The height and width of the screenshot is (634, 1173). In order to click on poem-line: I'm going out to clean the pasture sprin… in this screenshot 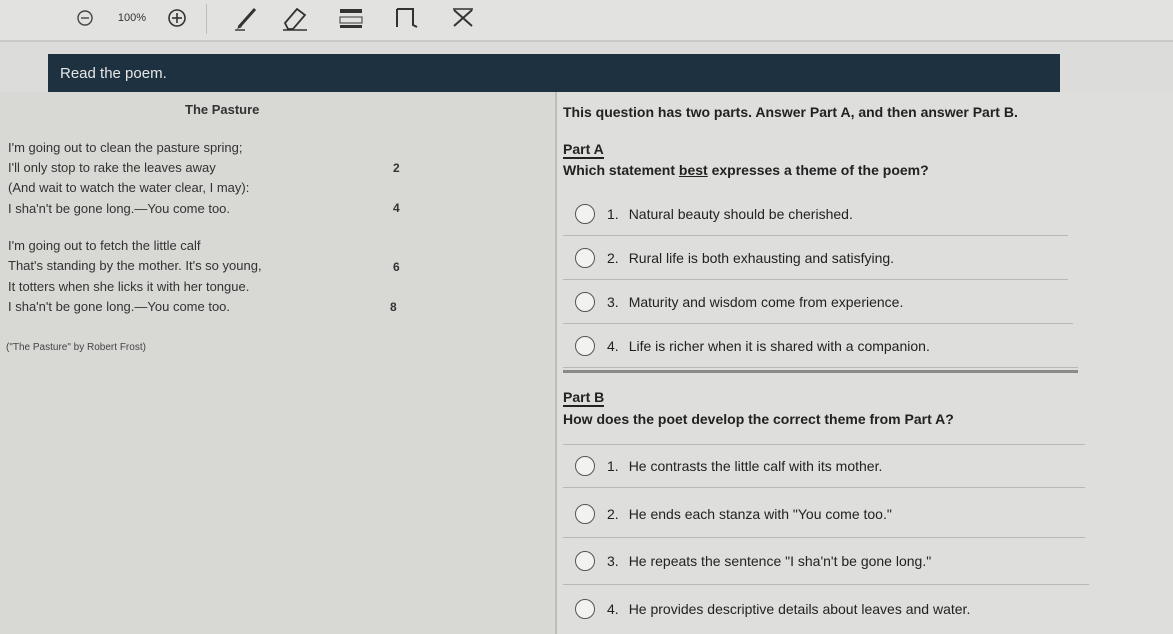, I will do `click(125, 147)`.